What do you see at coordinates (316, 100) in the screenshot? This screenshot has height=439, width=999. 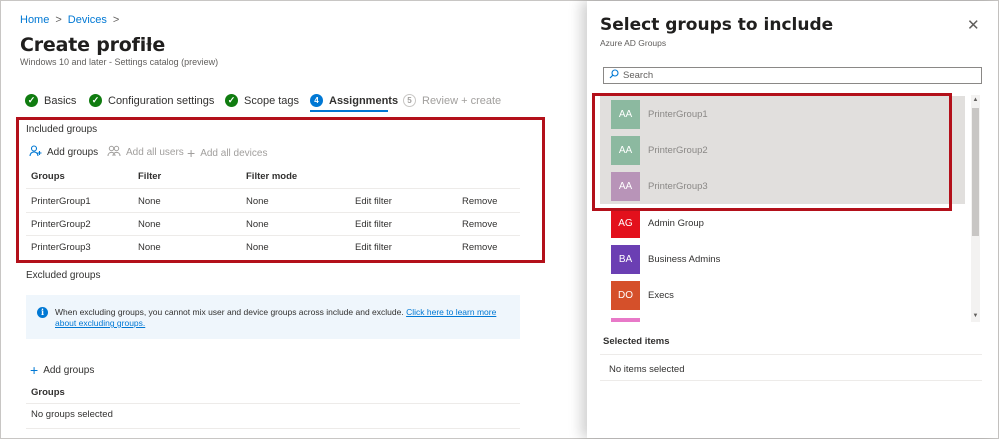 I see `step-number-icon: 4` at bounding box center [316, 100].